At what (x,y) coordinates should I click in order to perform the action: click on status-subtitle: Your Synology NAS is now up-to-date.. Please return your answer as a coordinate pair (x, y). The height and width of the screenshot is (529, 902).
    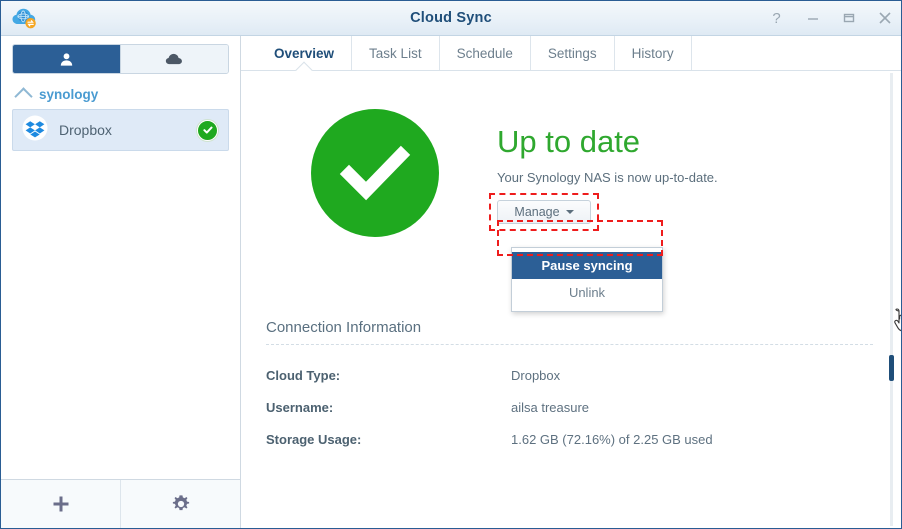
    Looking at the image, I should click on (607, 177).